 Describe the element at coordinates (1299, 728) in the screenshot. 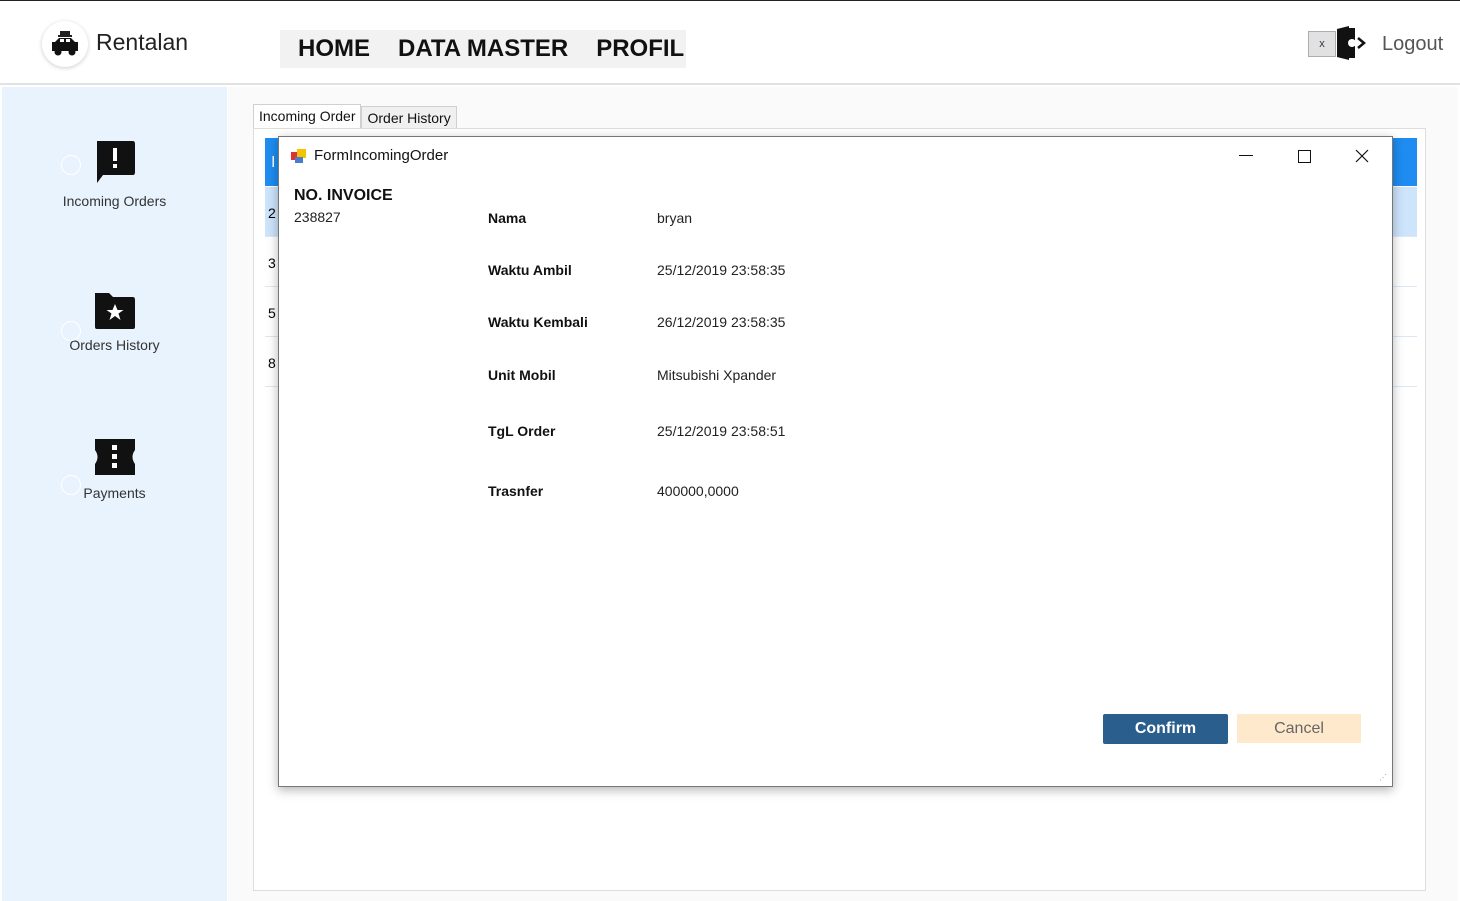

I see `cancel-button: Cancel` at that location.